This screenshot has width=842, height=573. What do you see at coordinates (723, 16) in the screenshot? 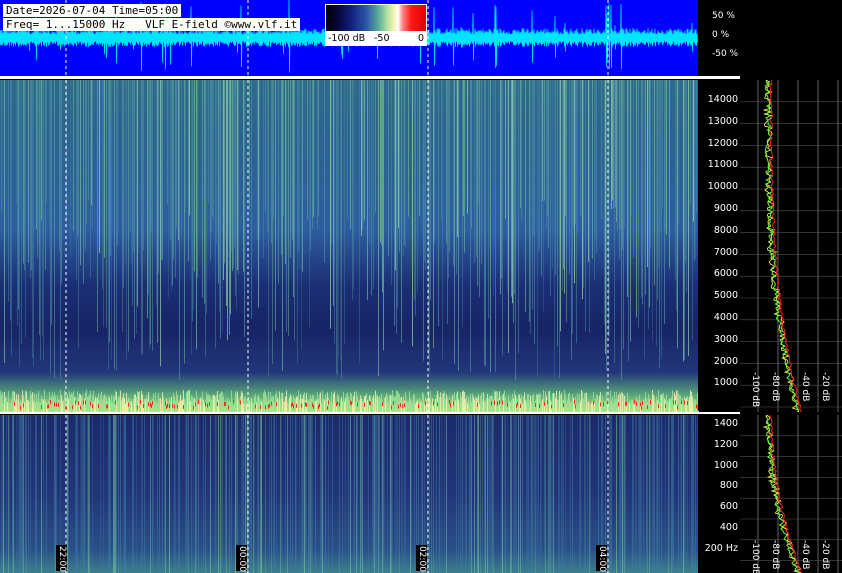
I see `waveform-scale-50: 50 %` at bounding box center [723, 16].